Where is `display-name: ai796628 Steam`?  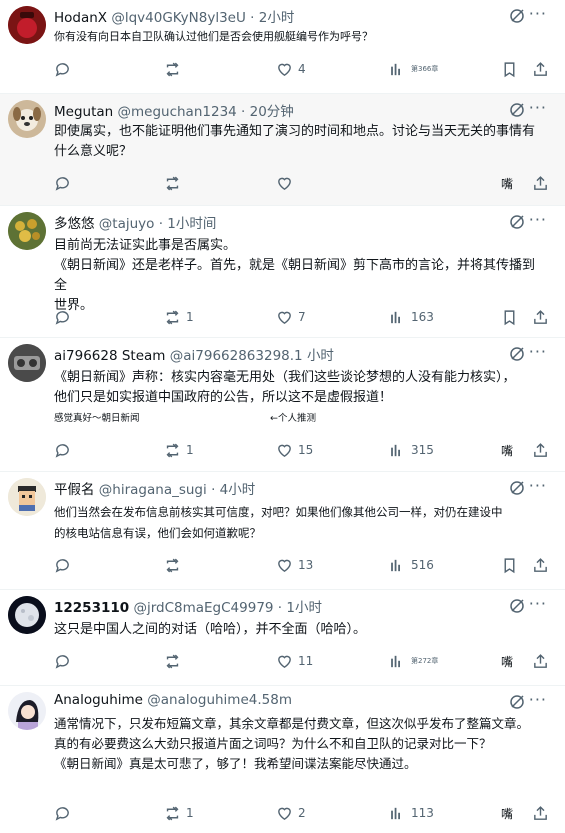 display-name: ai796628 Steam is located at coordinates (109, 356).